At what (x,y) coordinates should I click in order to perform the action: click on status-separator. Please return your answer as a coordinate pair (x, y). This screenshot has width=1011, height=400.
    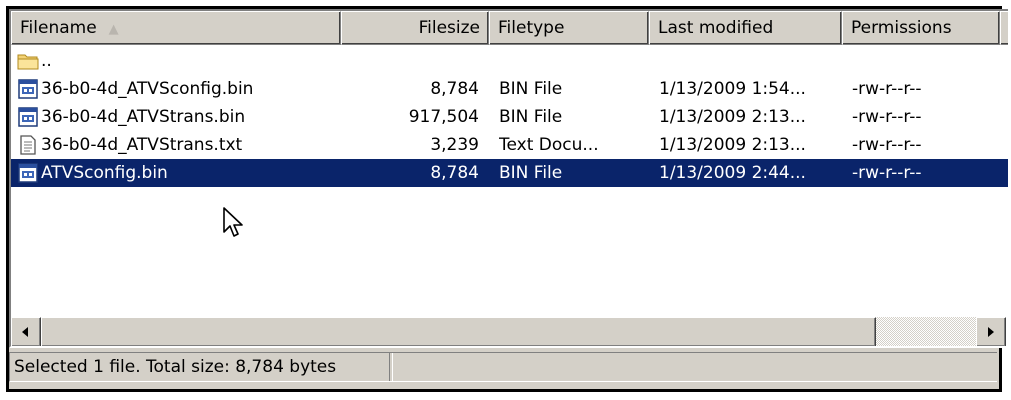
    Looking at the image, I should click on (391, 367).